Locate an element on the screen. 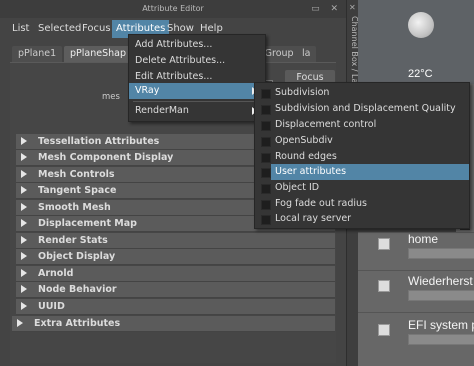 This screenshot has height=366, width=474. close-icon: ✕ is located at coordinates (352, 7).